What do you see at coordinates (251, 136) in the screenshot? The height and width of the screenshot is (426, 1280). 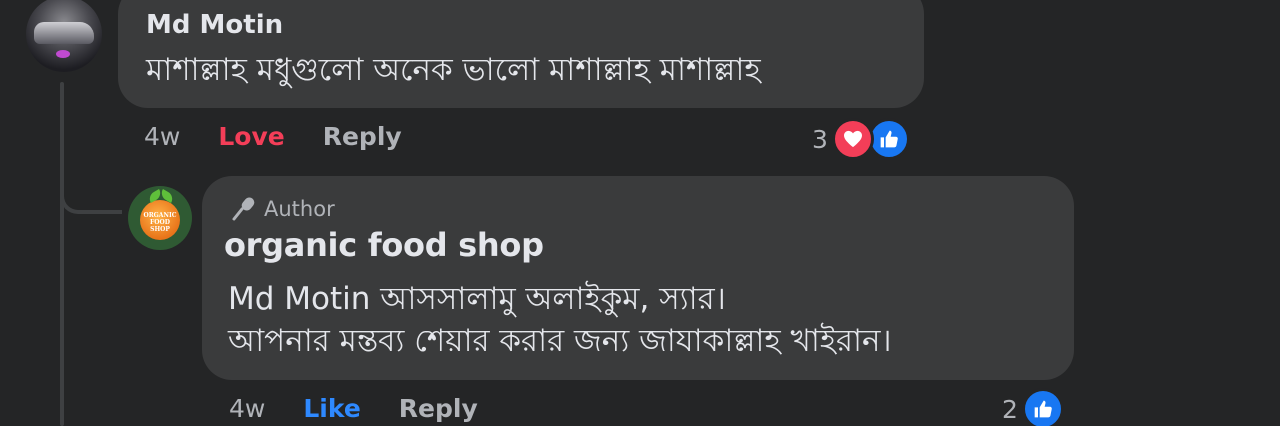 I see `love-button: Love` at bounding box center [251, 136].